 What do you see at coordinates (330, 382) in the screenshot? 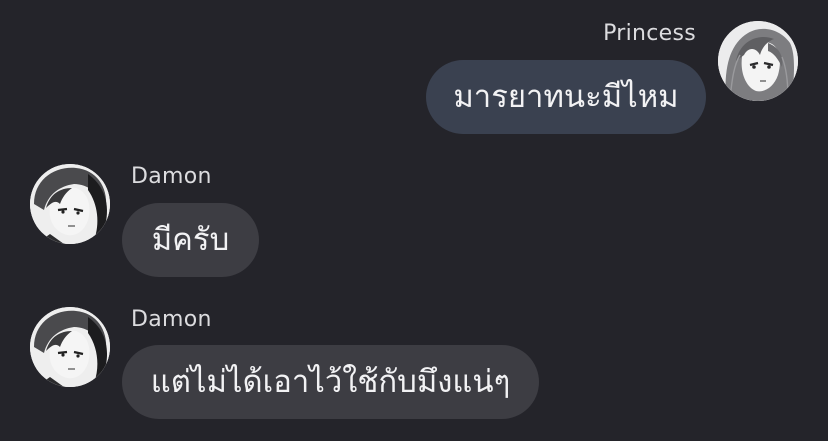
I see `message-bubble-incoming: แต่ไม่ได้เอาไว้ใช้กับมึงแน่ๆ` at bounding box center [330, 382].